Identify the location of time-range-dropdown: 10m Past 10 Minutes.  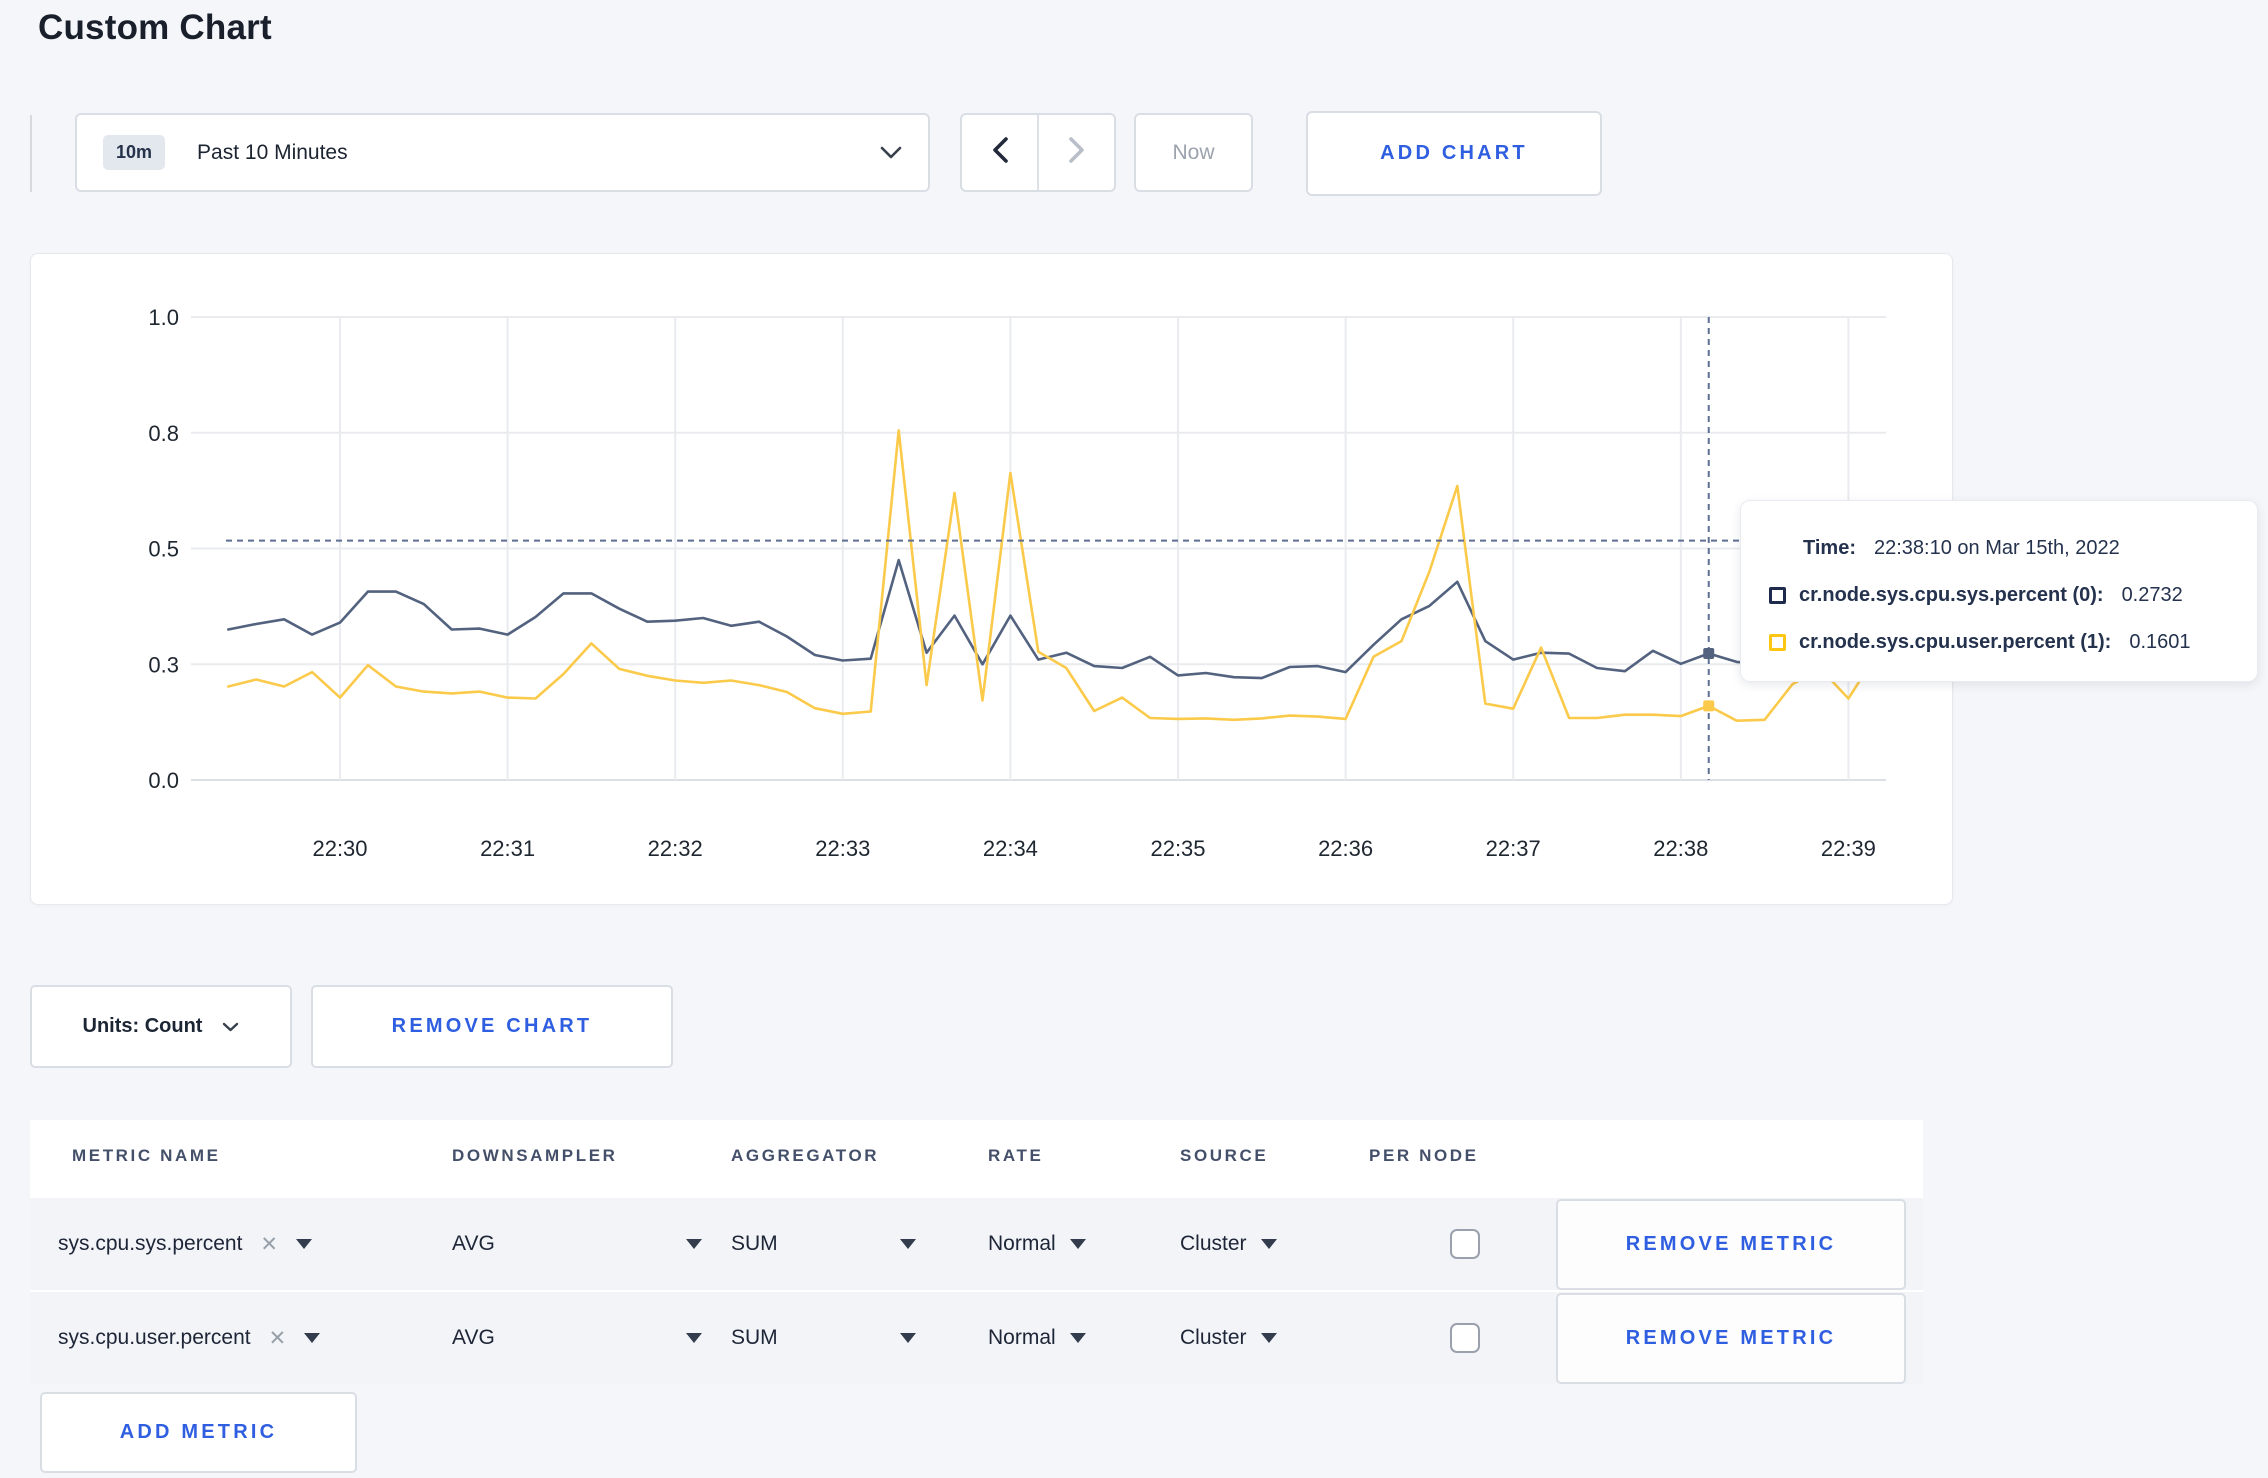
(502, 152).